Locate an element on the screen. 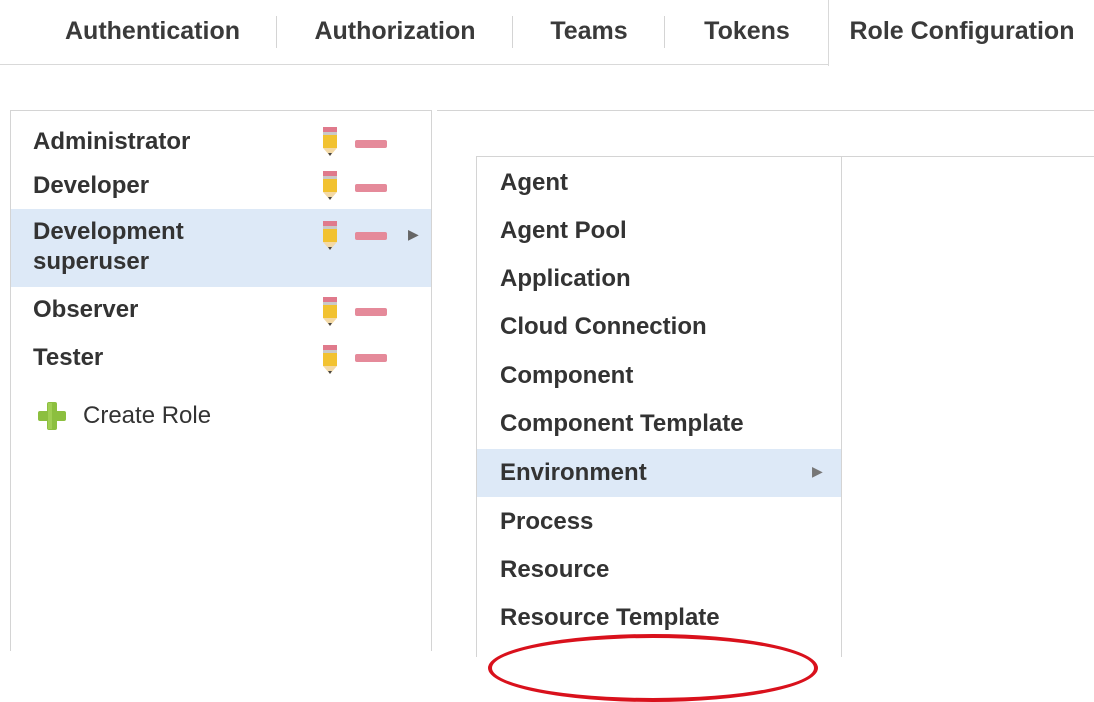 The height and width of the screenshot is (702, 1094). role-label: Administrator is located at coordinates (112, 141).